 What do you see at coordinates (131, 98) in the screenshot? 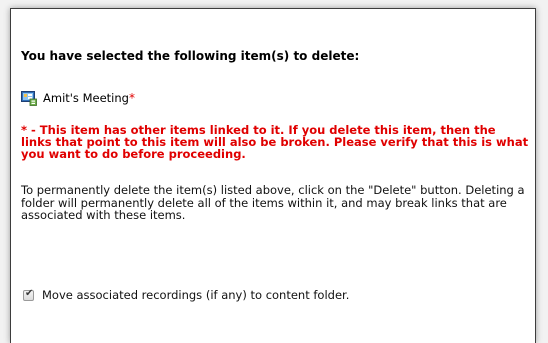
I see `linked-item-marker: *` at bounding box center [131, 98].